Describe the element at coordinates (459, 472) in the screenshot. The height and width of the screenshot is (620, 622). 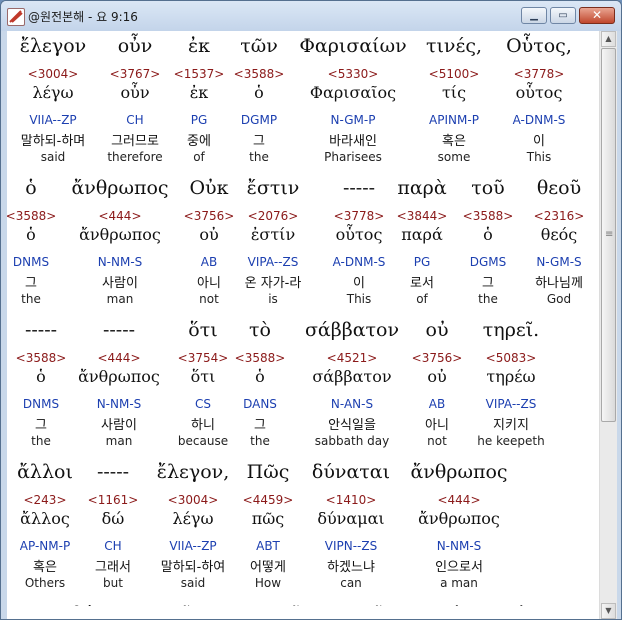
I see `greek-word: ἄνθρωπος` at that location.